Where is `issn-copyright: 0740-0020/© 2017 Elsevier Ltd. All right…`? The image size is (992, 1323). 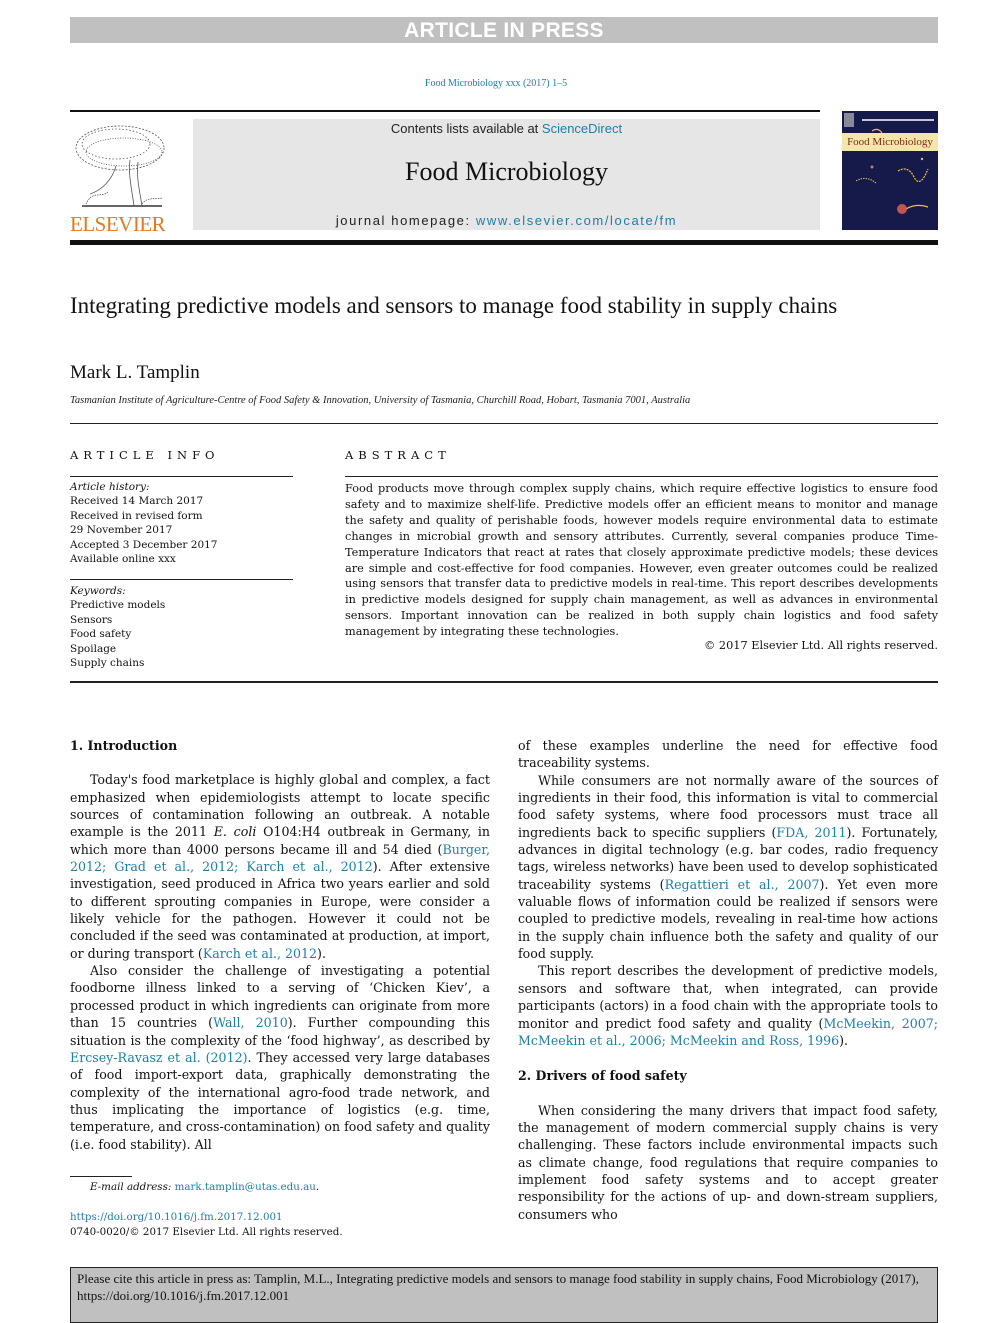 issn-copyright: 0740-0020/© 2017 Elsevier Ltd. All right… is located at coordinates (206, 1232).